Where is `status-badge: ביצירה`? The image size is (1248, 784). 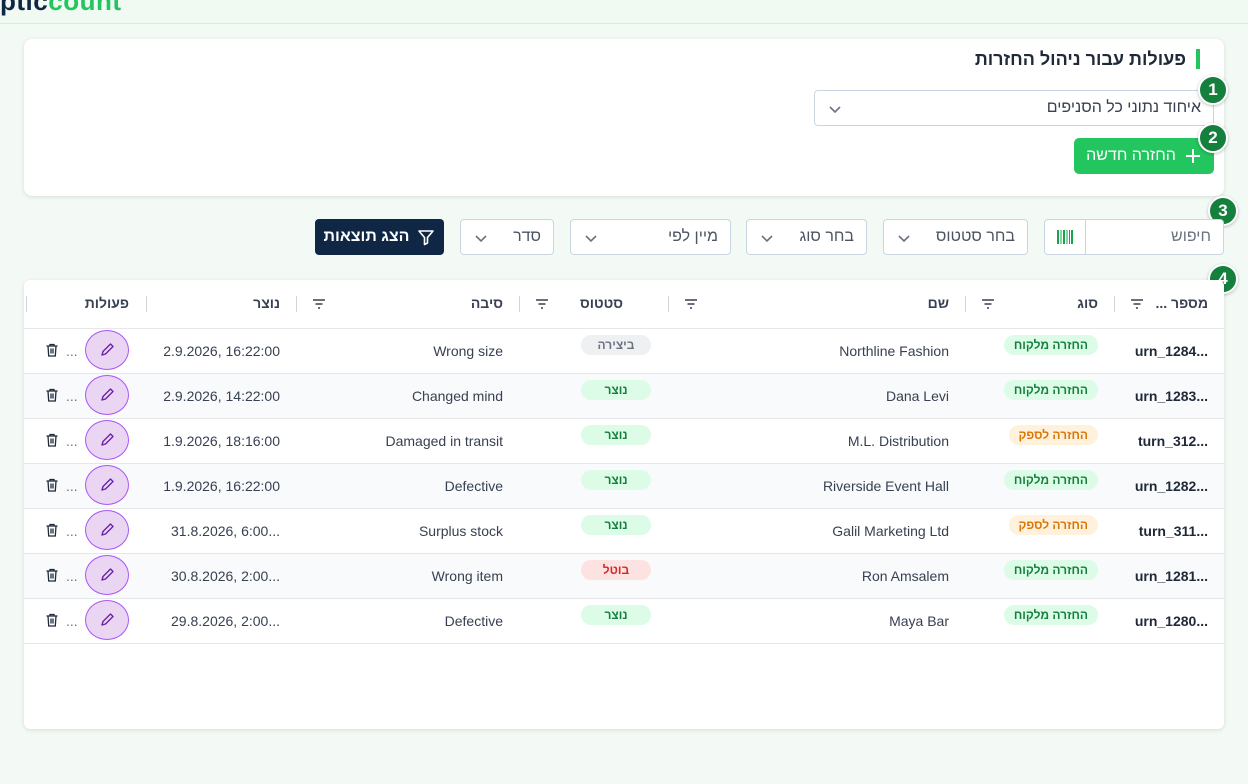
status-badge: ביצירה is located at coordinates (616, 345).